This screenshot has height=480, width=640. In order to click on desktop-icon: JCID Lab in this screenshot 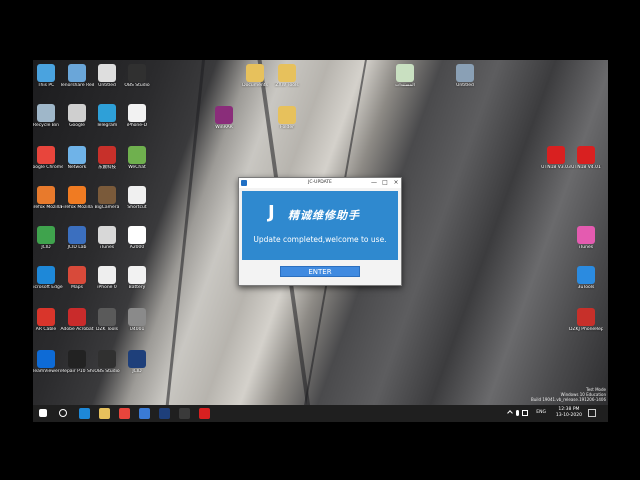, I will do `click(77, 238)`.